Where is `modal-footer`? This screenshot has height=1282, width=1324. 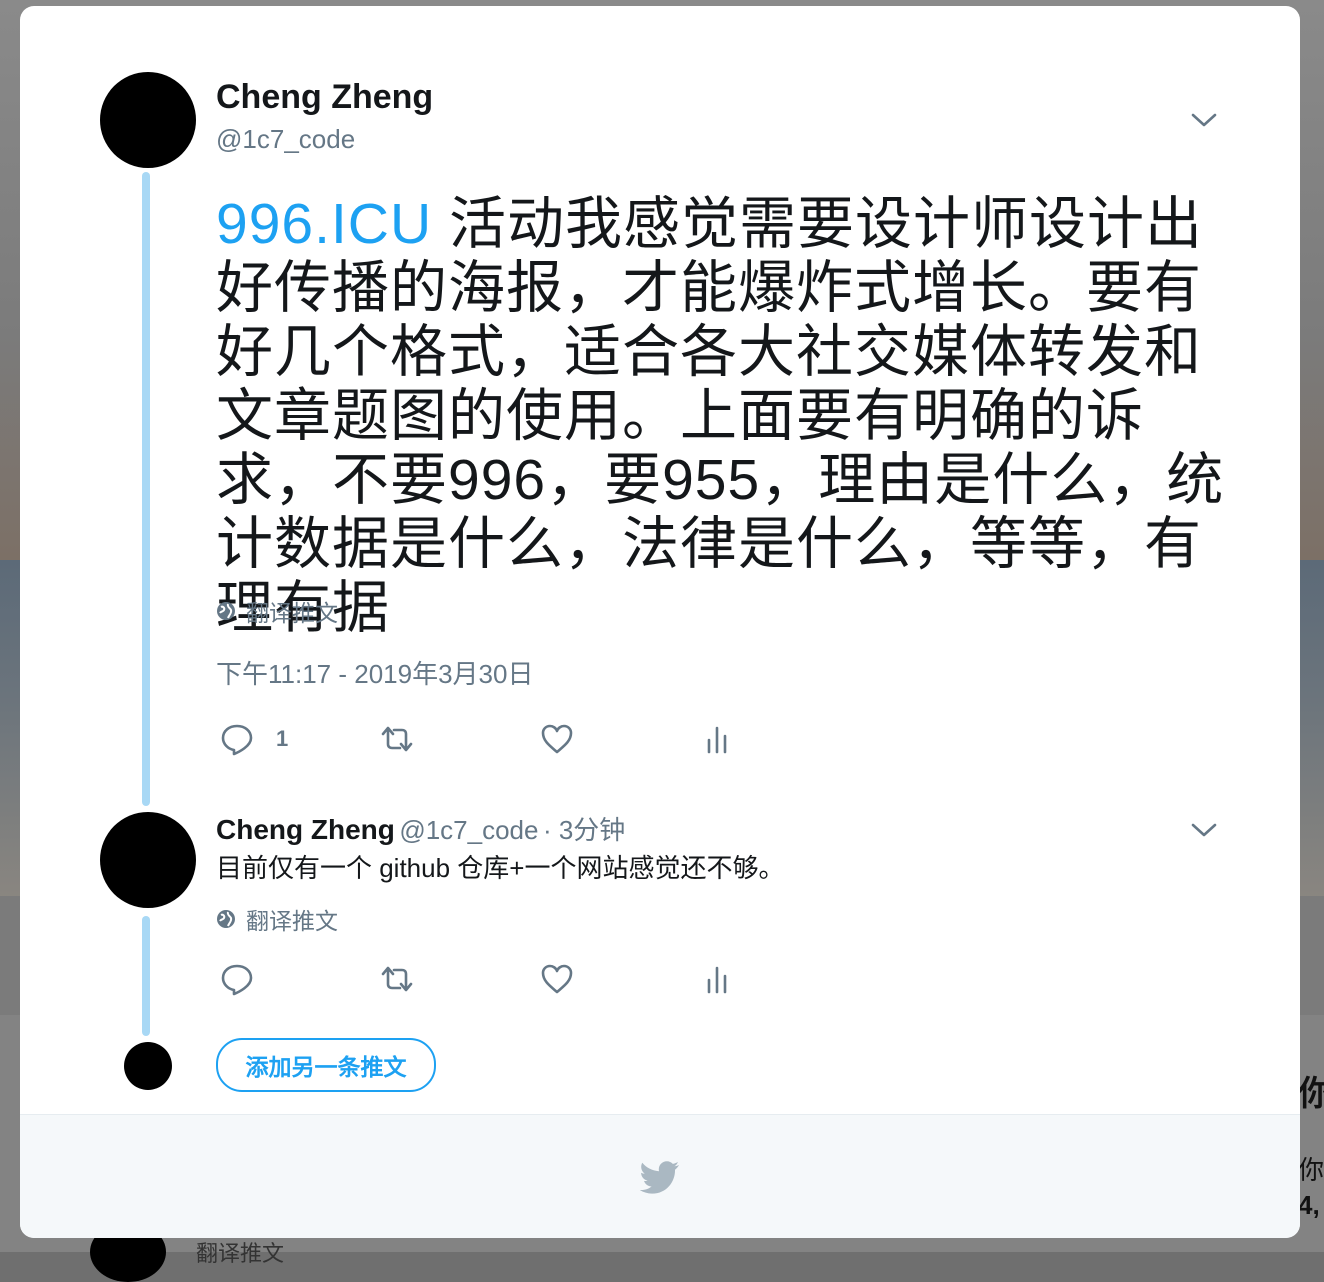 modal-footer is located at coordinates (660, 1176).